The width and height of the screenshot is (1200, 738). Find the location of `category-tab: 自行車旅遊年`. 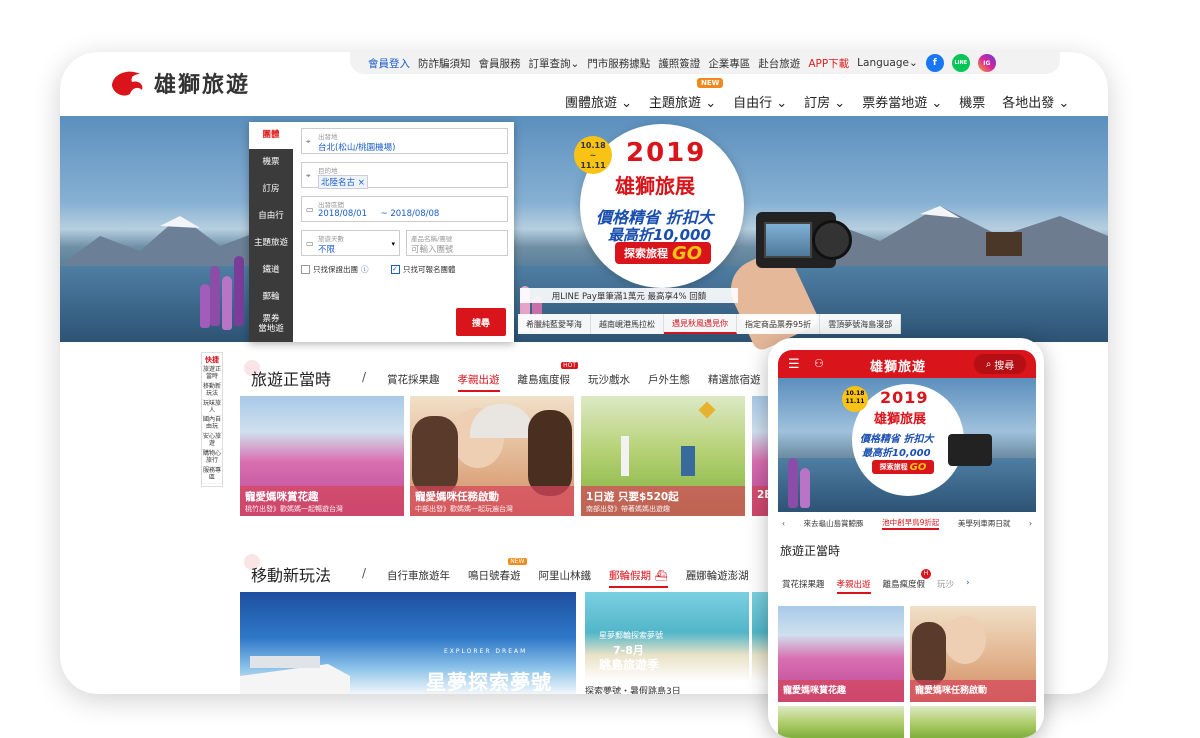

category-tab: 自行車旅遊年 is located at coordinates (418, 578).